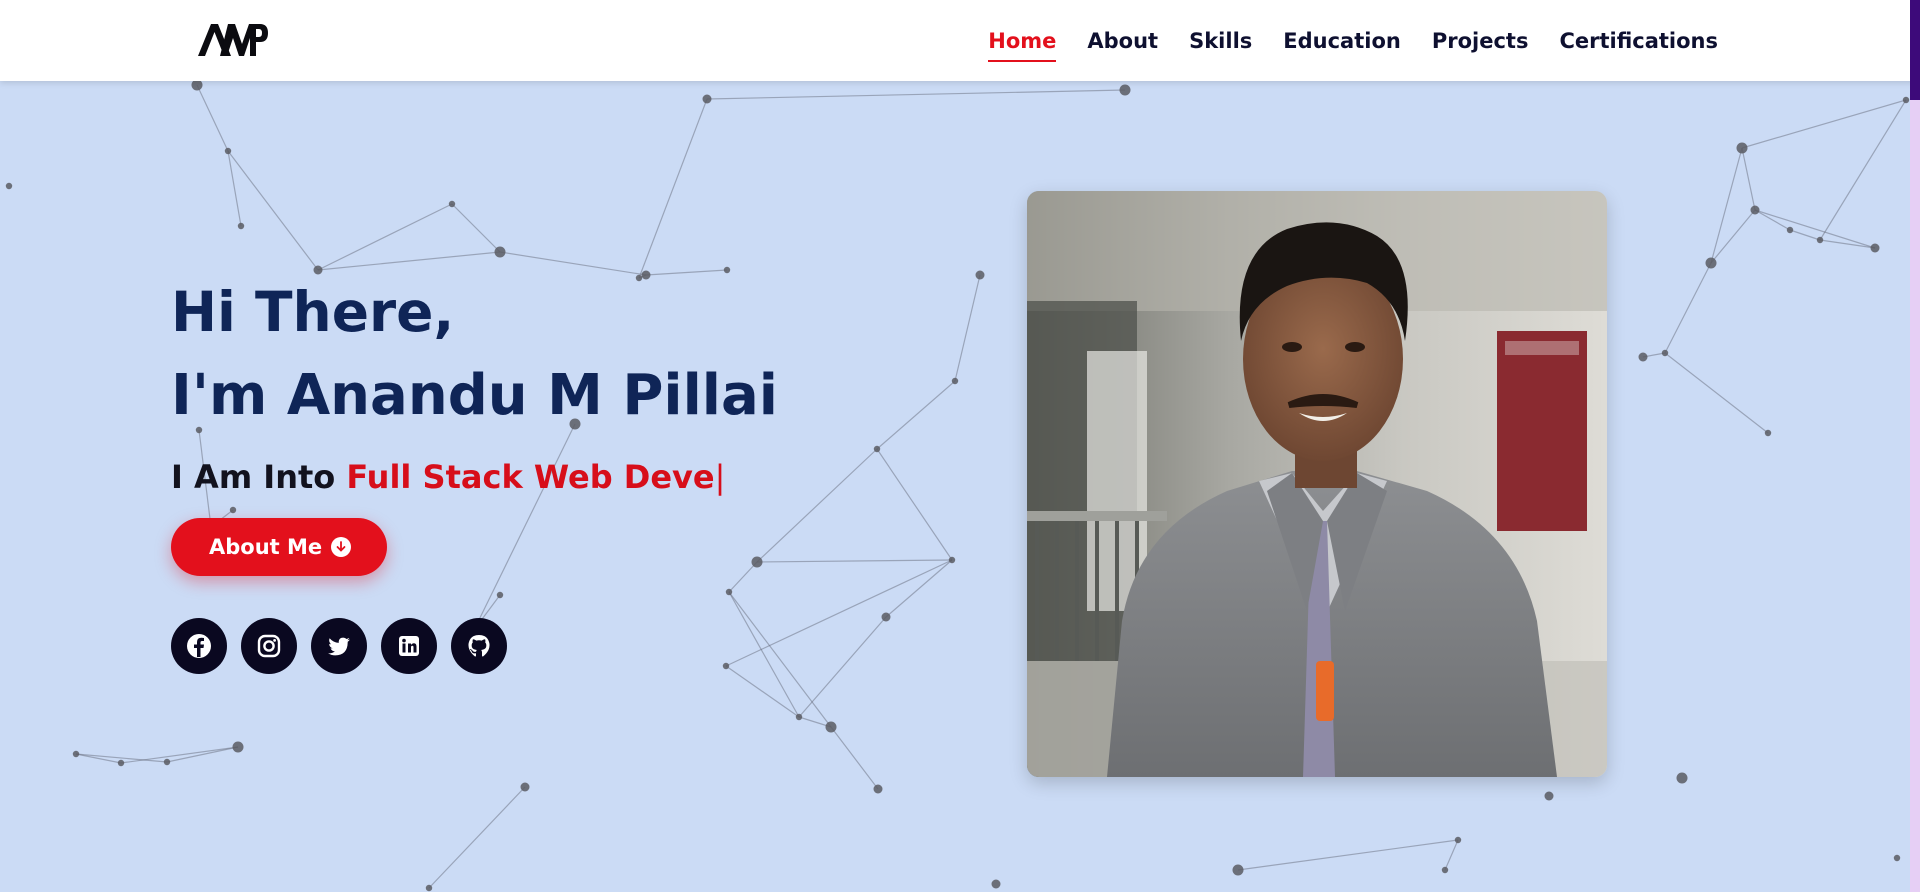 The width and height of the screenshot is (1920, 892). Describe the element at coordinates (474, 395) in the screenshot. I see `hero-name: I'm Anandu M Pillai` at that location.